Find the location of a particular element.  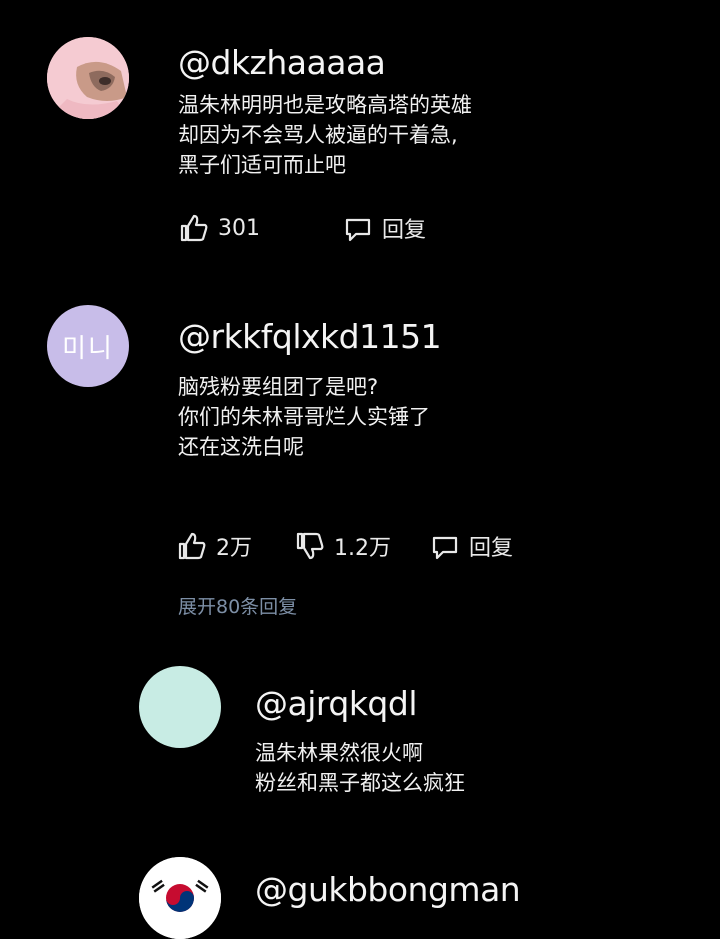

comment-line: 温朱林明明也是攻略高塔的英雄 is located at coordinates (325, 105).